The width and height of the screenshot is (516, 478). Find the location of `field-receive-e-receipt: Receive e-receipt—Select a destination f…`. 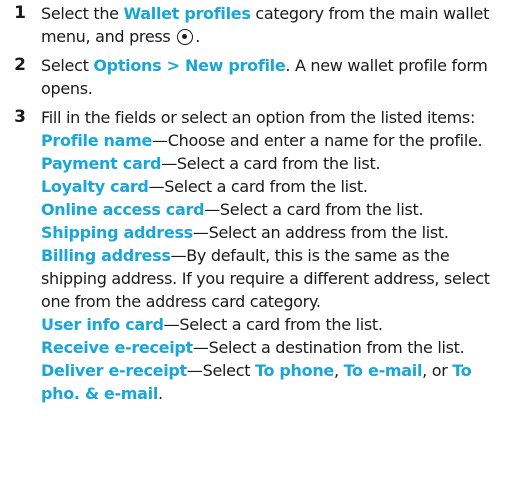

field-receive-e-receipt: Receive e-receipt—Select a destination f… is located at coordinates (253, 347).